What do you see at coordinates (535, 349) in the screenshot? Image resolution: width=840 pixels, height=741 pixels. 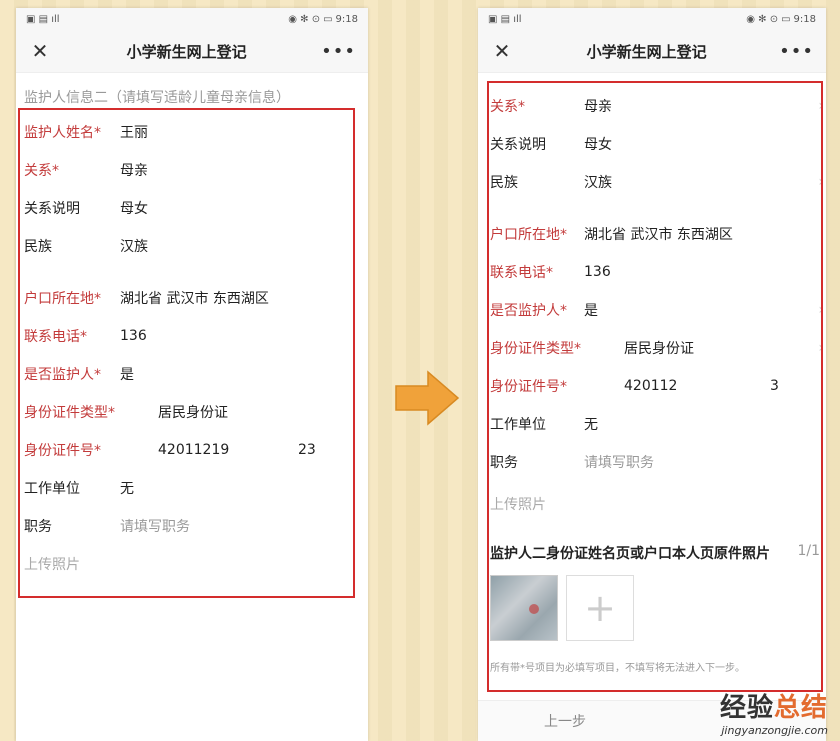 I see `field-label: 身份证件类型*` at bounding box center [535, 349].